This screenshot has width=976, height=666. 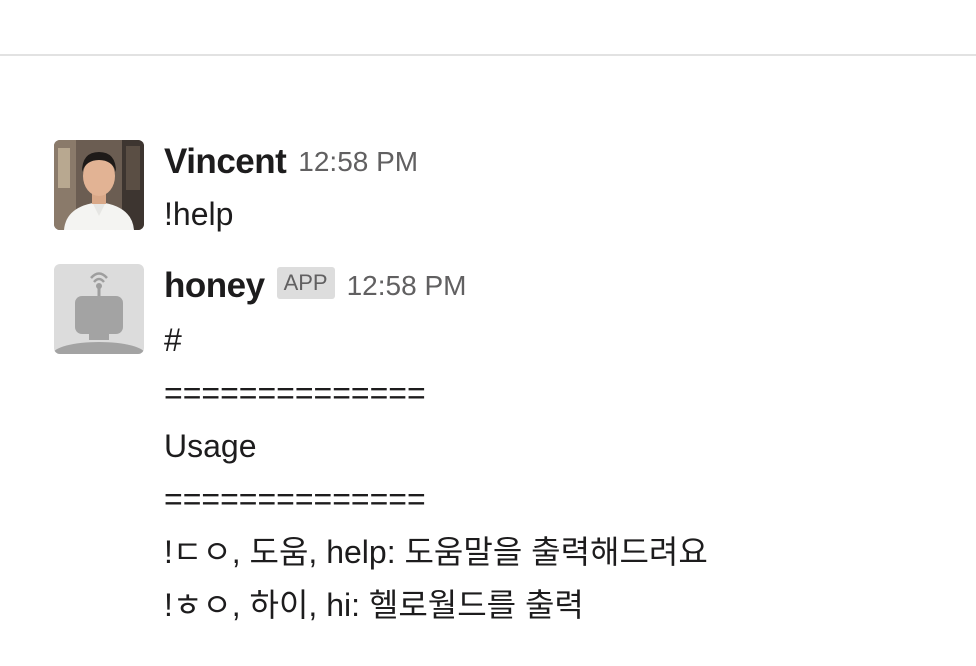 I want to click on message-text: !help, so click(x=199, y=214).